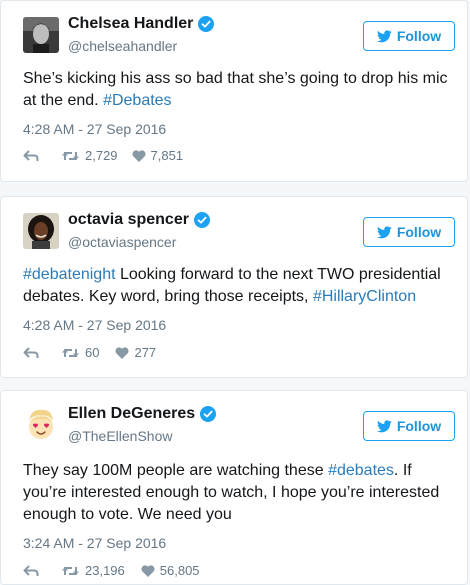 The image size is (470, 585). I want to click on retweet-count: 23,196, so click(105, 570).